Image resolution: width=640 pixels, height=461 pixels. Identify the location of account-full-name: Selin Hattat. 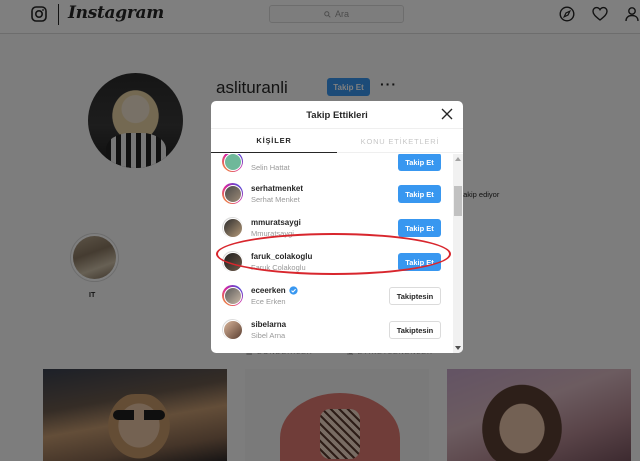
(270, 167).